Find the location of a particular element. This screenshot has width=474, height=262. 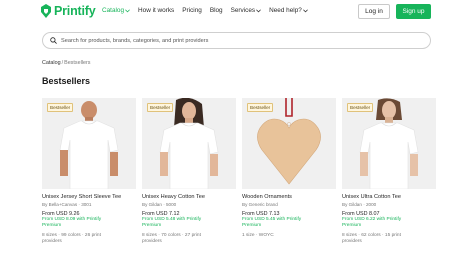

product-title: Unisex Heavy Cotton Tee is located at coordinates (189, 197).